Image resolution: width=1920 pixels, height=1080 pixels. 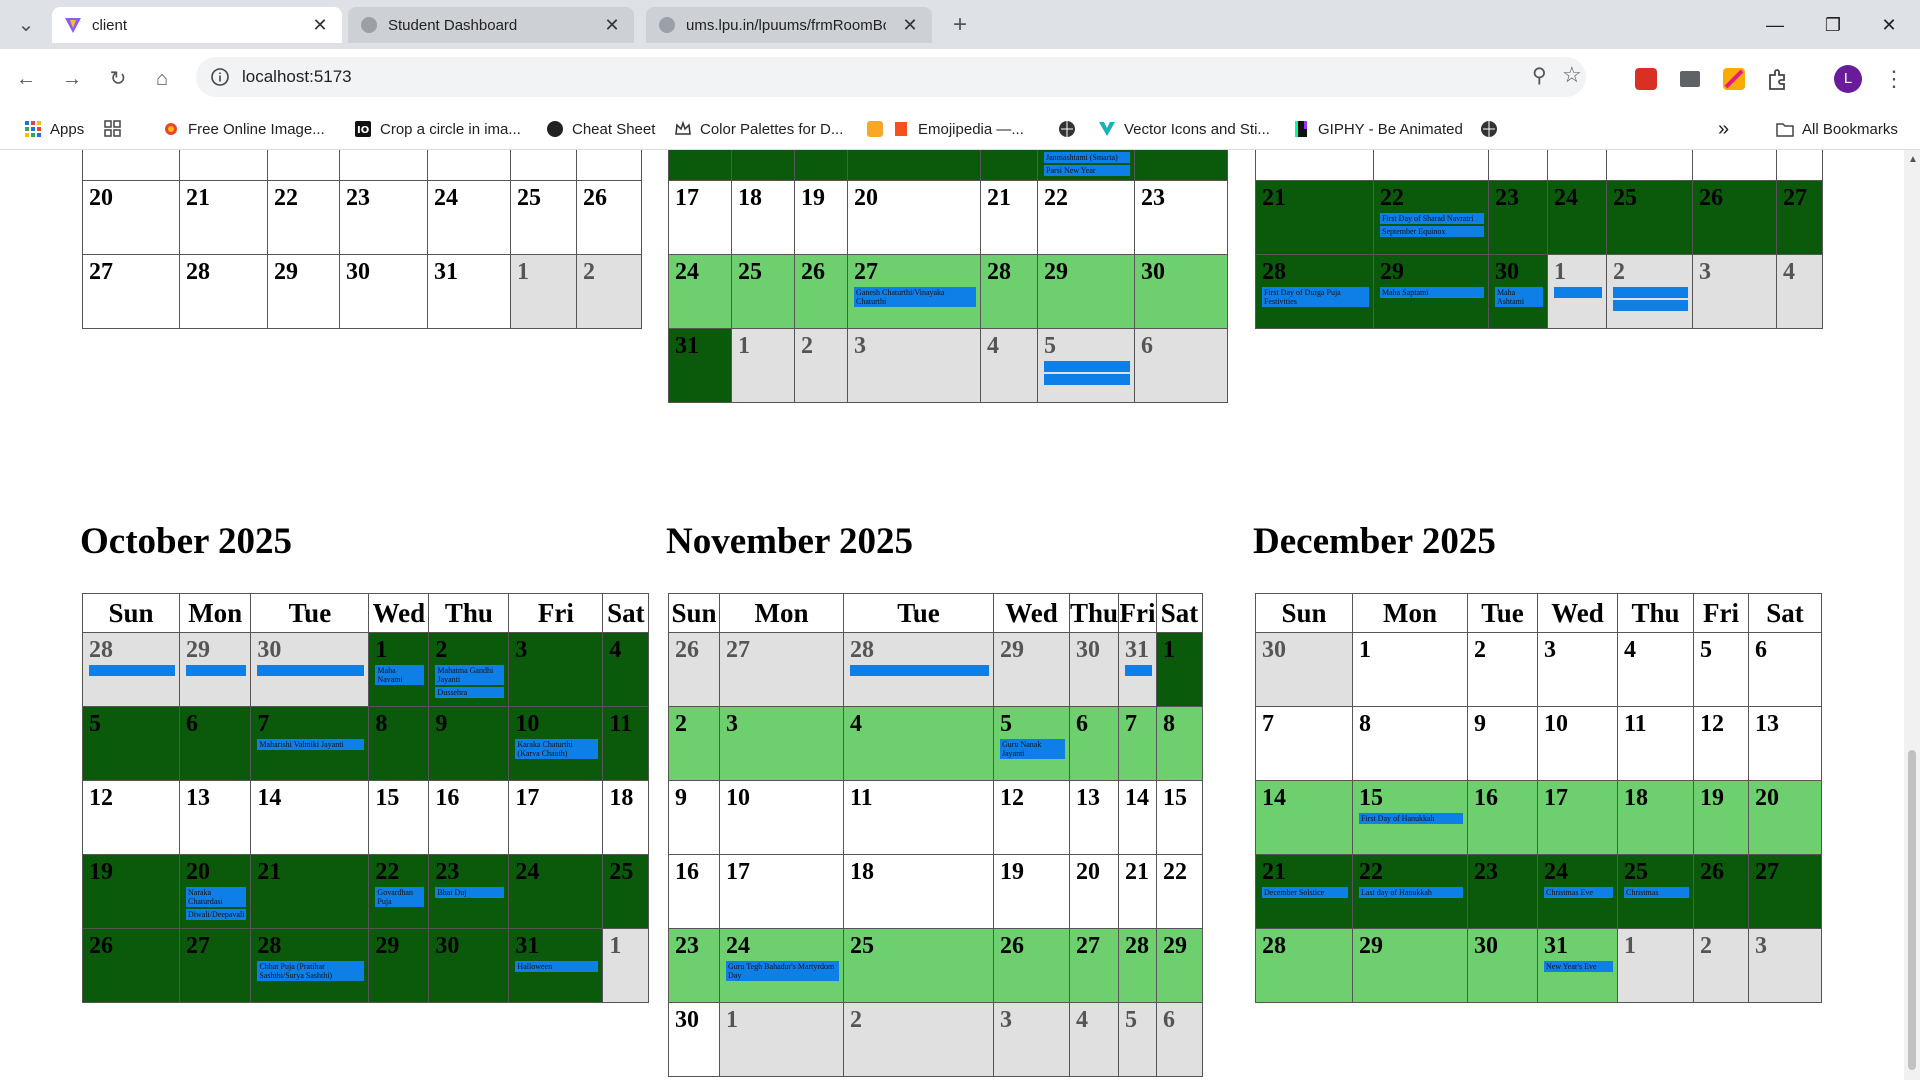 What do you see at coordinates (1518, 291) in the screenshot?
I see `day-cell: 30 Maha Ashtami` at bounding box center [1518, 291].